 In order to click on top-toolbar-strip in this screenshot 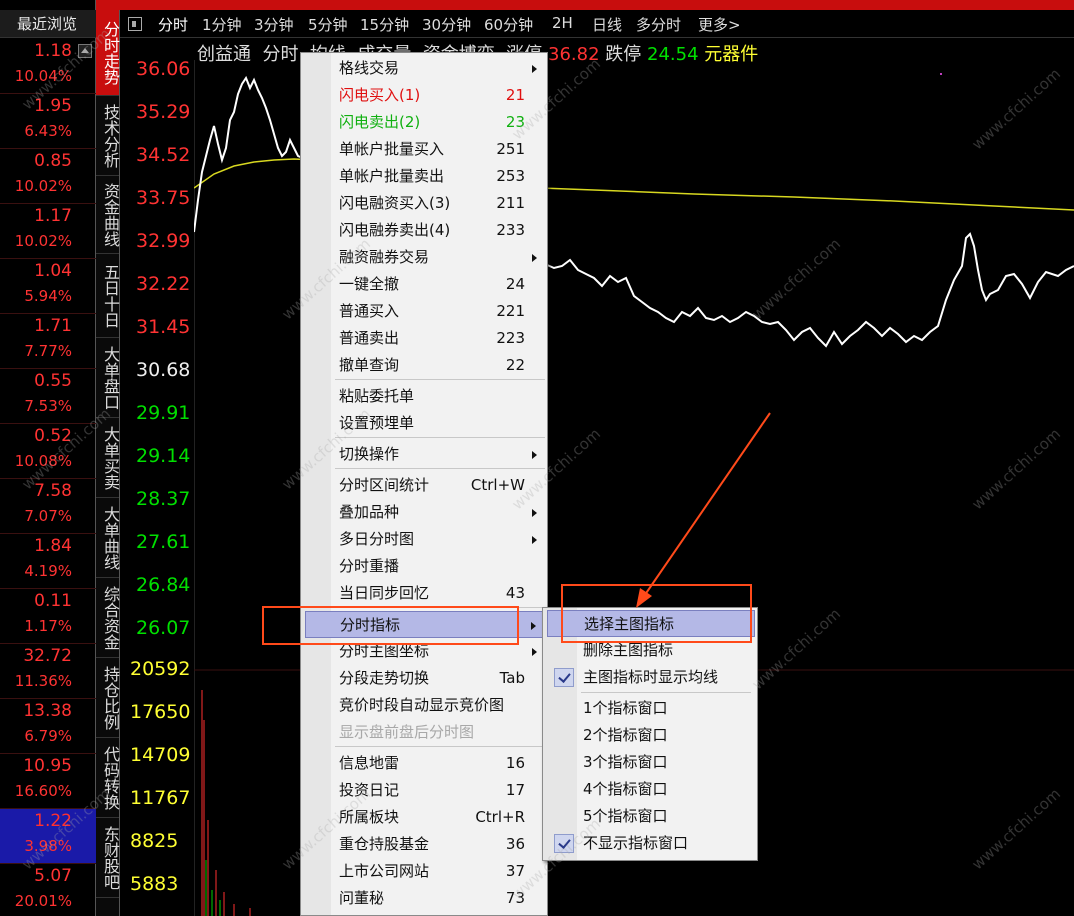, I will do `click(537, 5)`.